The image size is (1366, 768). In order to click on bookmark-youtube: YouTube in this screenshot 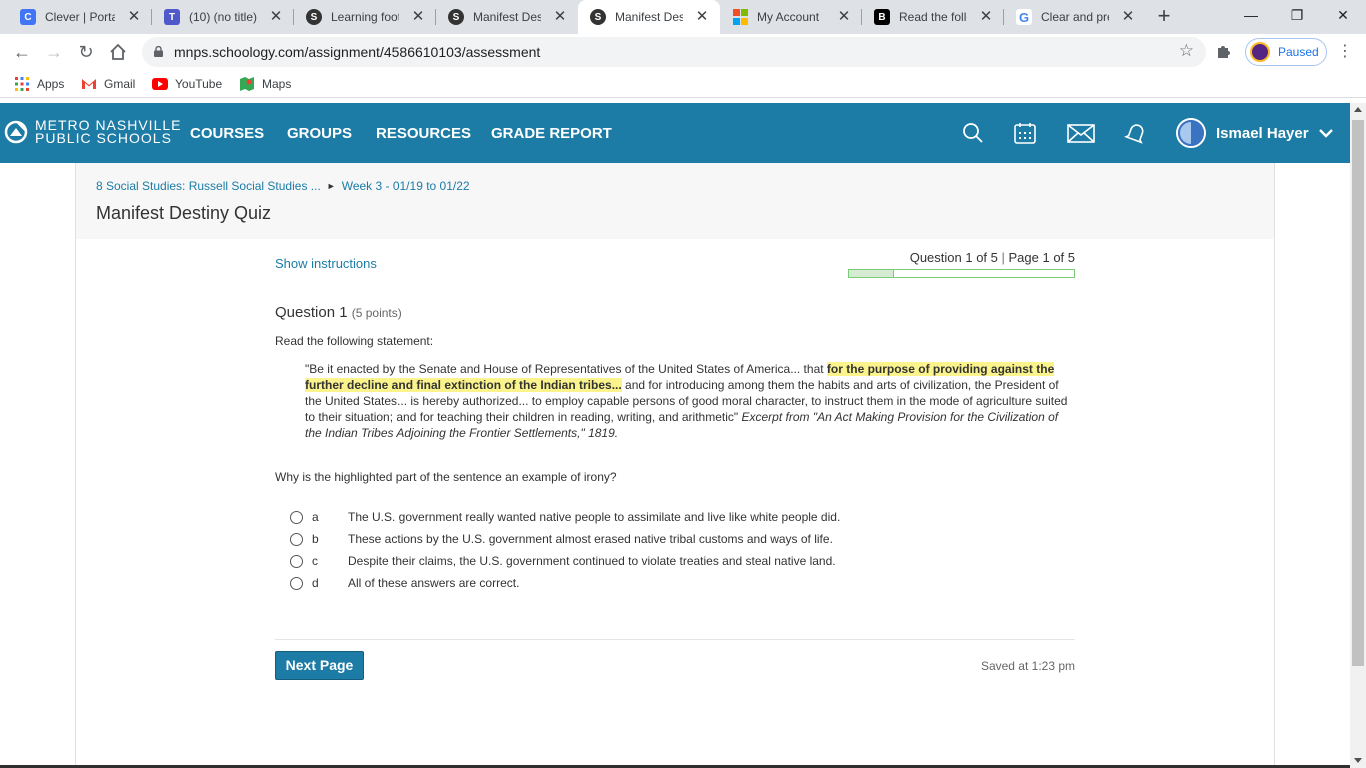, I will do `click(187, 84)`.